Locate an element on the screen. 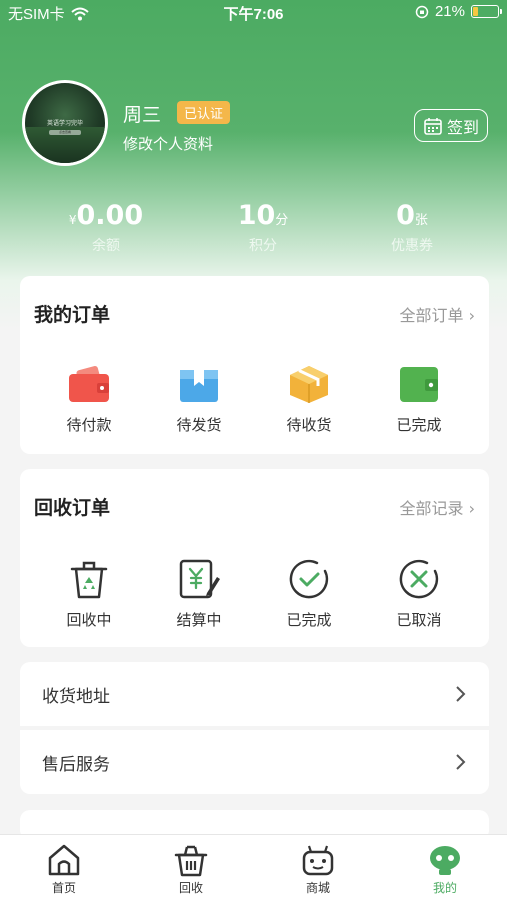  edit-profile-link: 修改个人资料 is located at coordinates (168, 143).